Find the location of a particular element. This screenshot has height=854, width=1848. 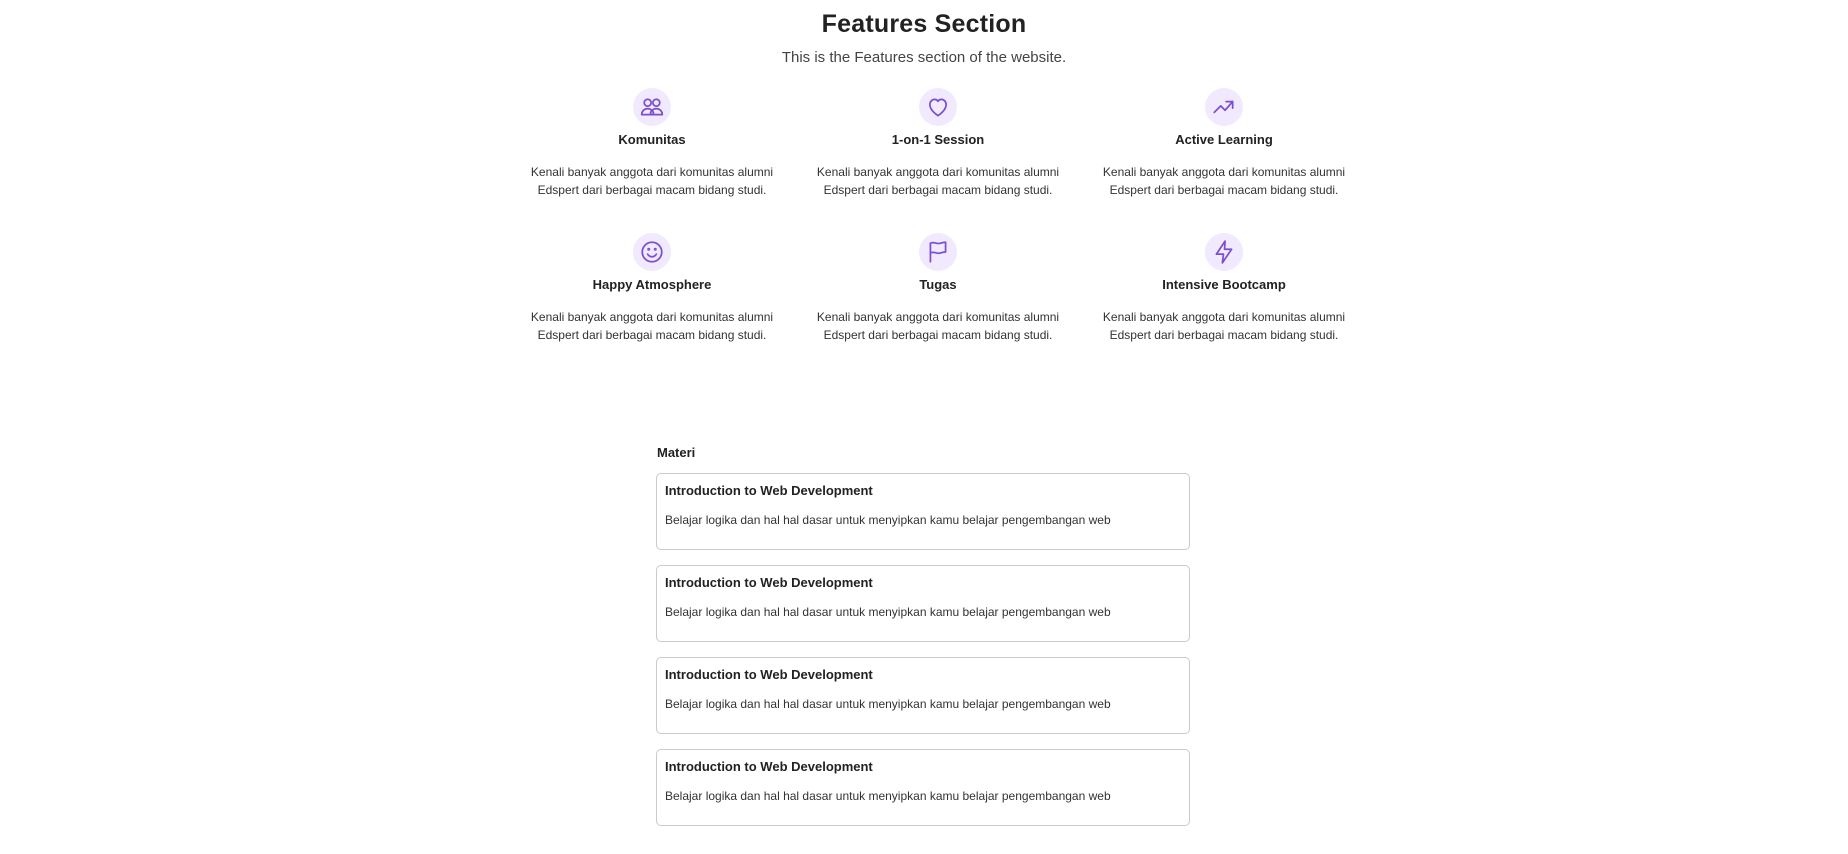

feature-title: Happy Atmosphere is located at coordinates (652, 284).